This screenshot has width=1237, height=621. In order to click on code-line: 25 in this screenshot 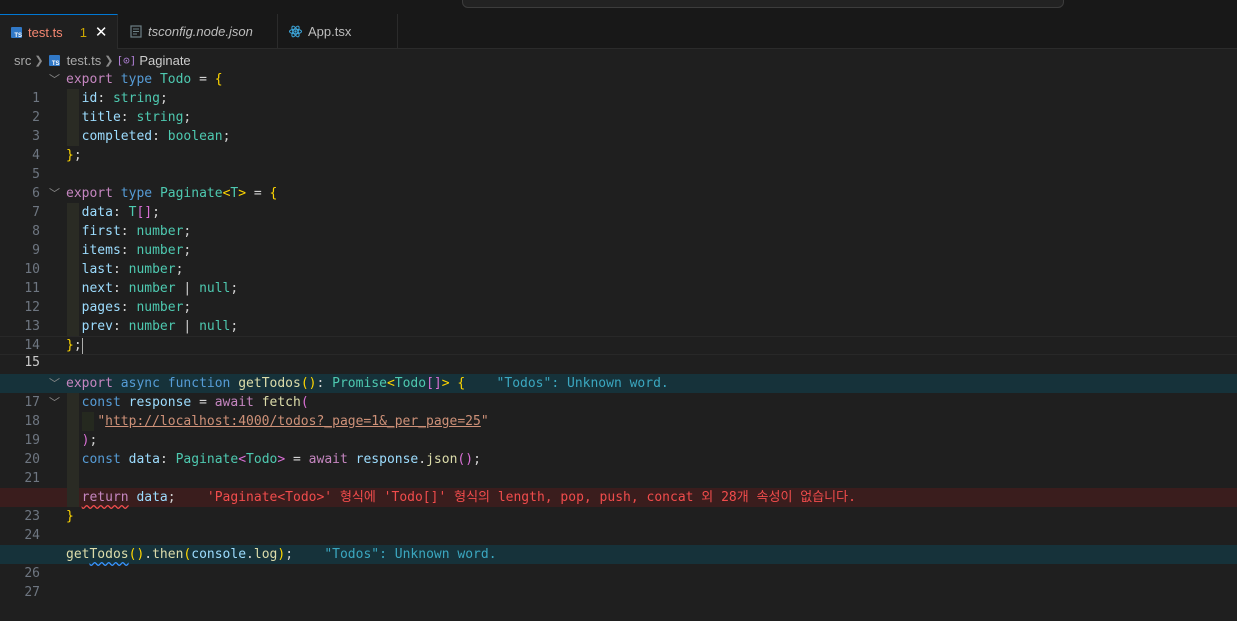, I will do `click(618, 544)`.